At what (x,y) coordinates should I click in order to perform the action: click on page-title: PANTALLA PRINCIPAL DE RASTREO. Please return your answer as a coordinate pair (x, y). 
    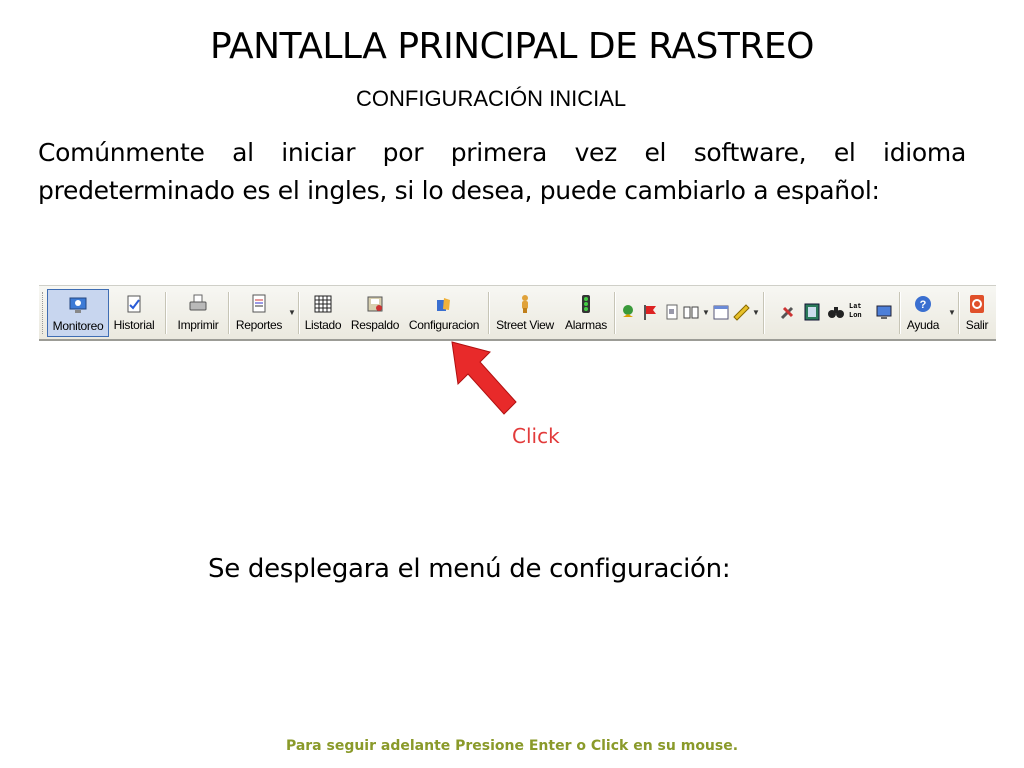
    Looking at the image, I should click on (512, 46).